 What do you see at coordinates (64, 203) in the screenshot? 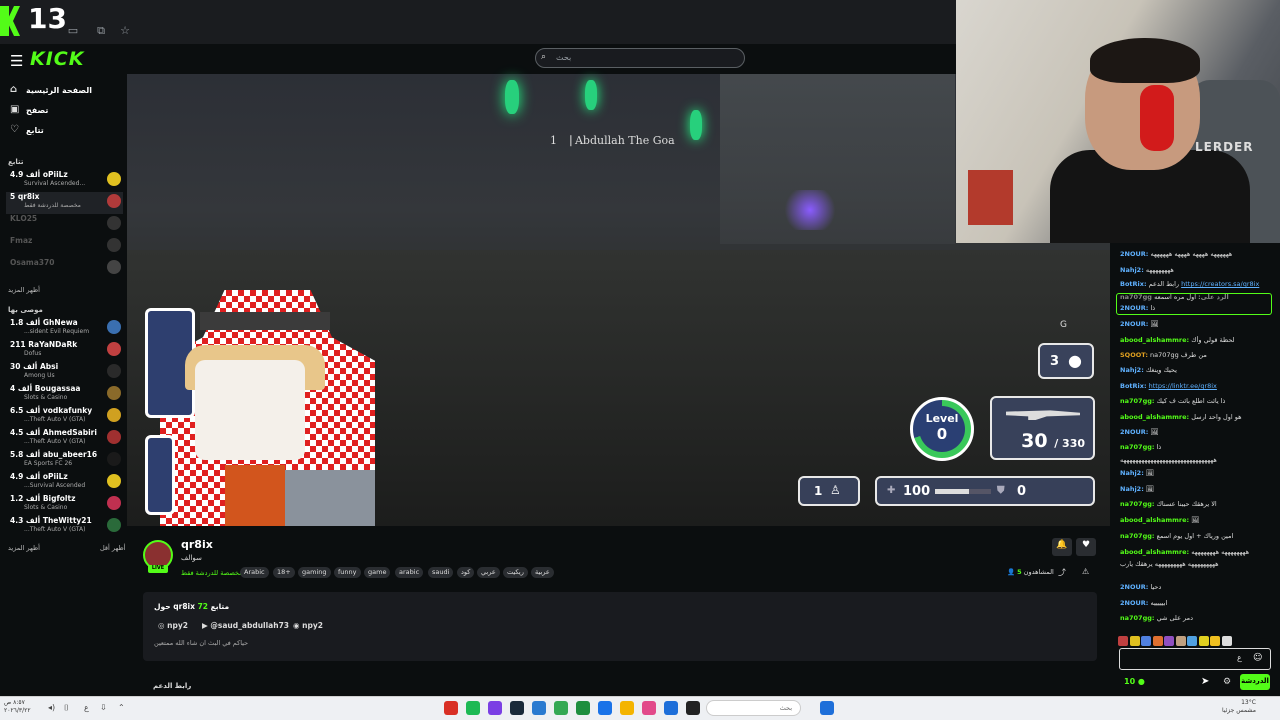
I see `following-channel: 5 qr8ix مخصصة للدردشة فقط` at bounding box center [64, 203].